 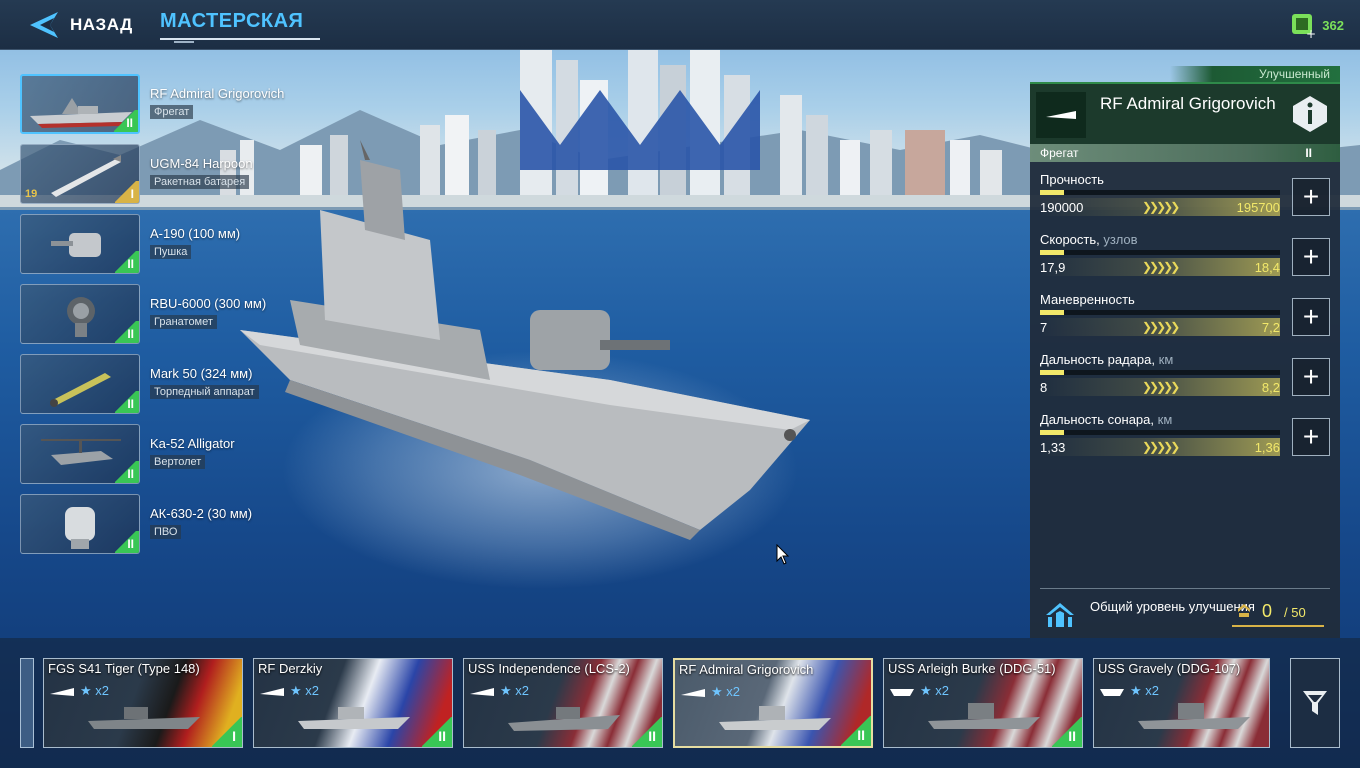 What do you see at coordinates (1185, 320) in the screenshot?
I see `stat-maneuverability: Маневренность 7 ❯❯❯❯❯ 7,2 +` at bounding box center [1185, 320].